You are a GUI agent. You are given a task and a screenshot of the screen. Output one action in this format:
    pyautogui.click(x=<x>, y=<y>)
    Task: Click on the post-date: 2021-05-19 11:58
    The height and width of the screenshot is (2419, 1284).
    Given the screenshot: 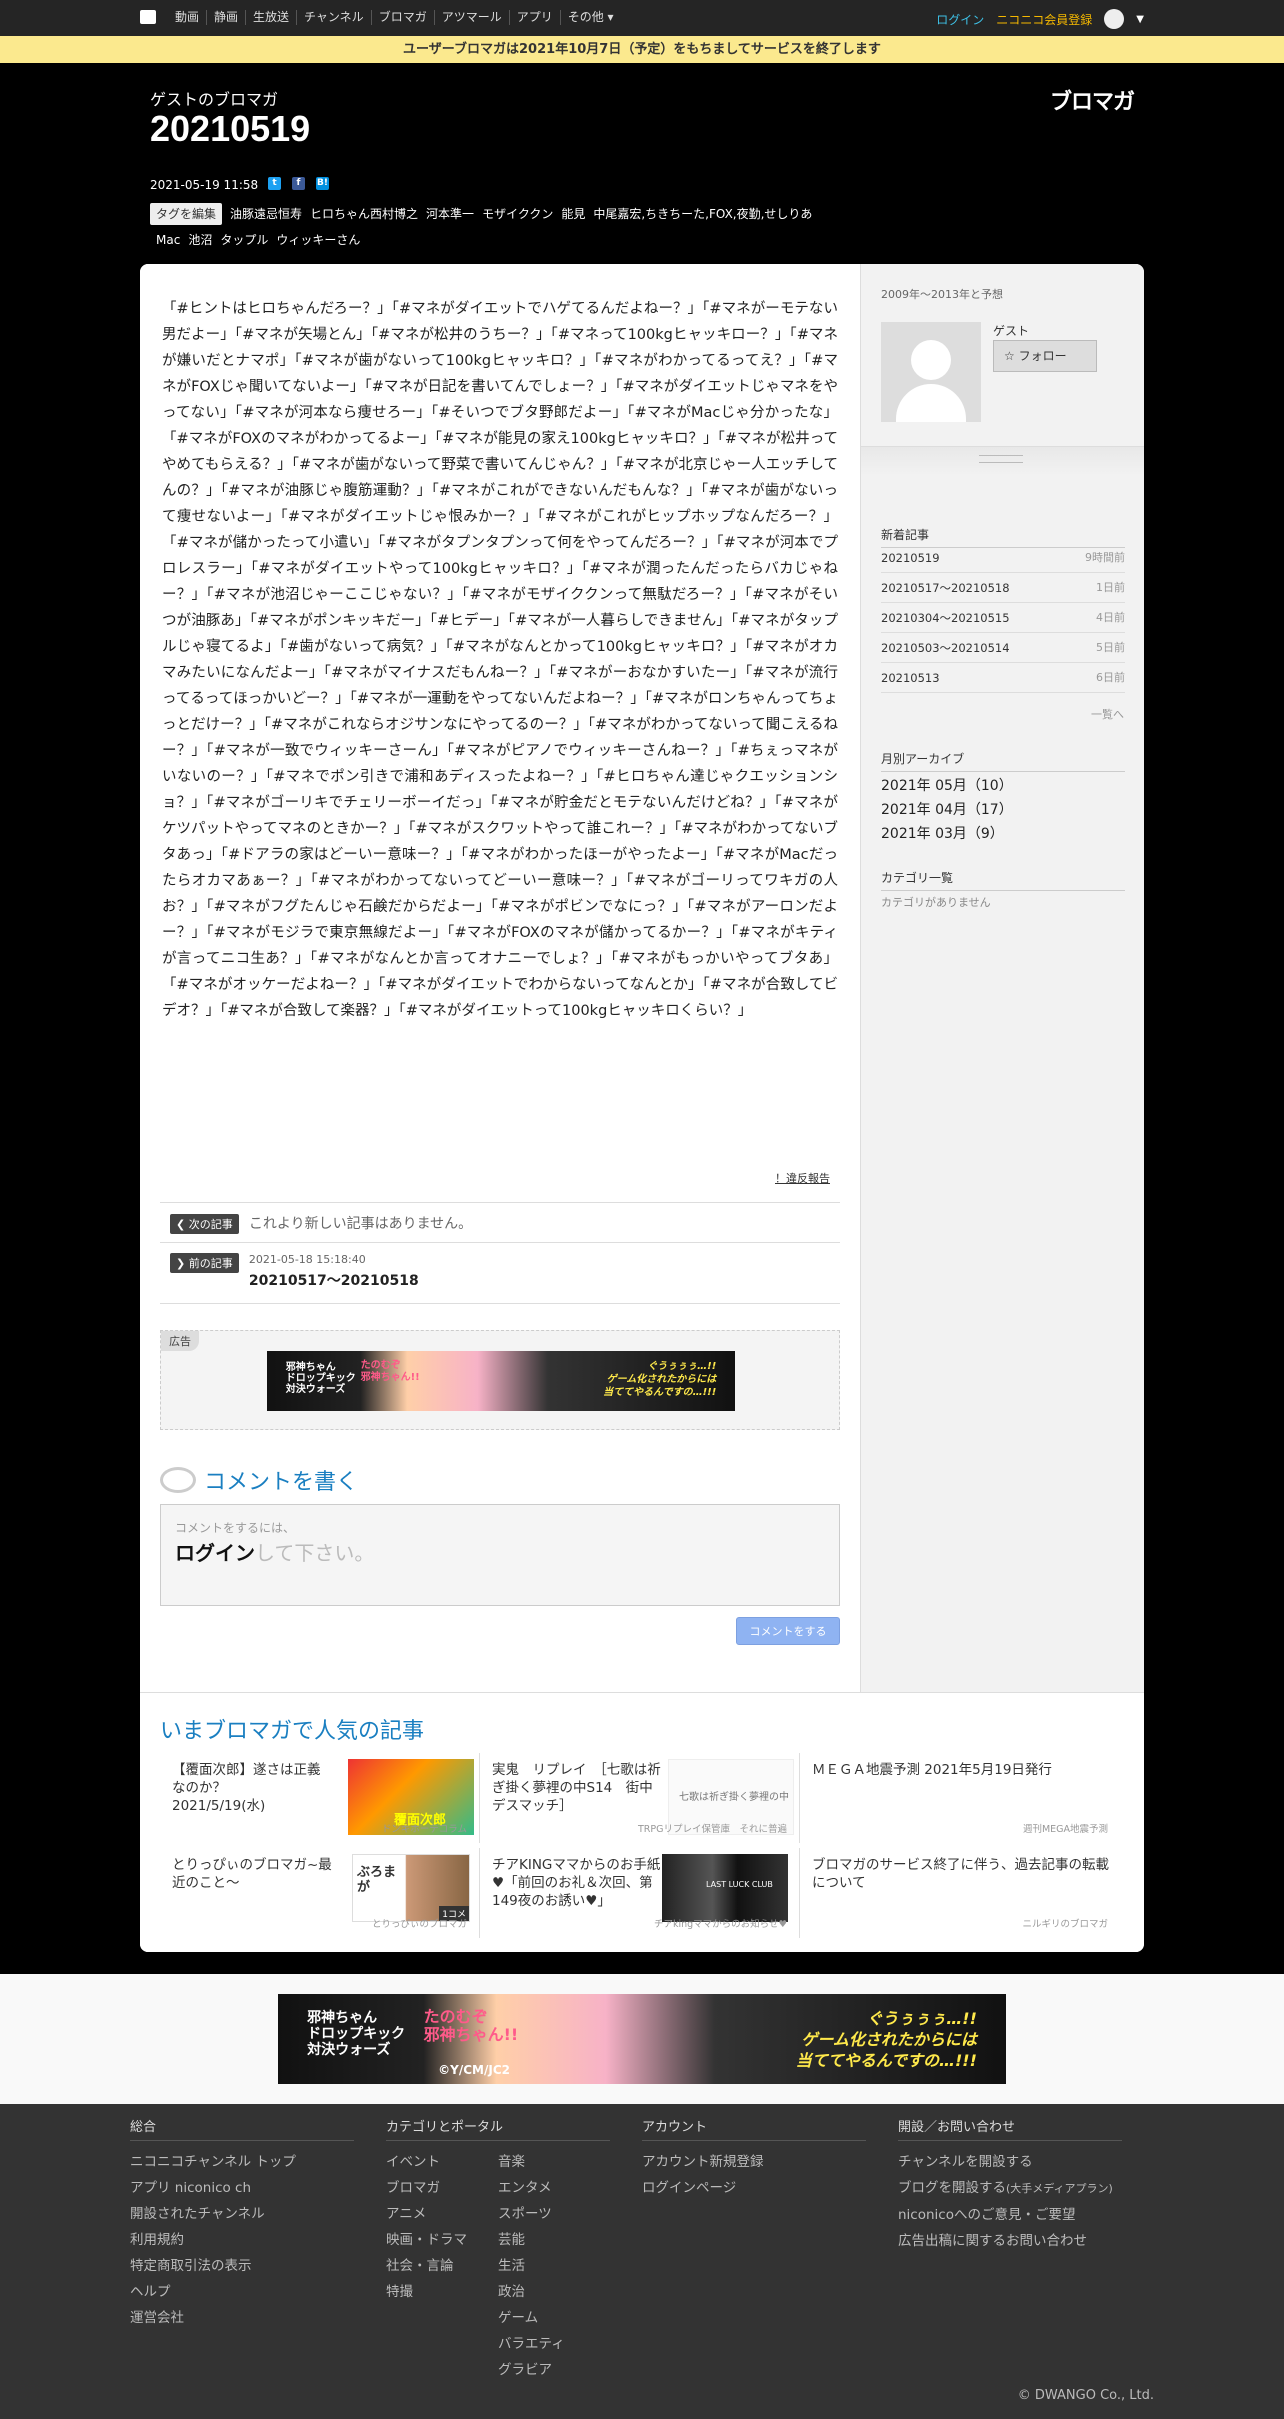 What is the action you would take?
    pyautogui.click(x=204, y=185)
    